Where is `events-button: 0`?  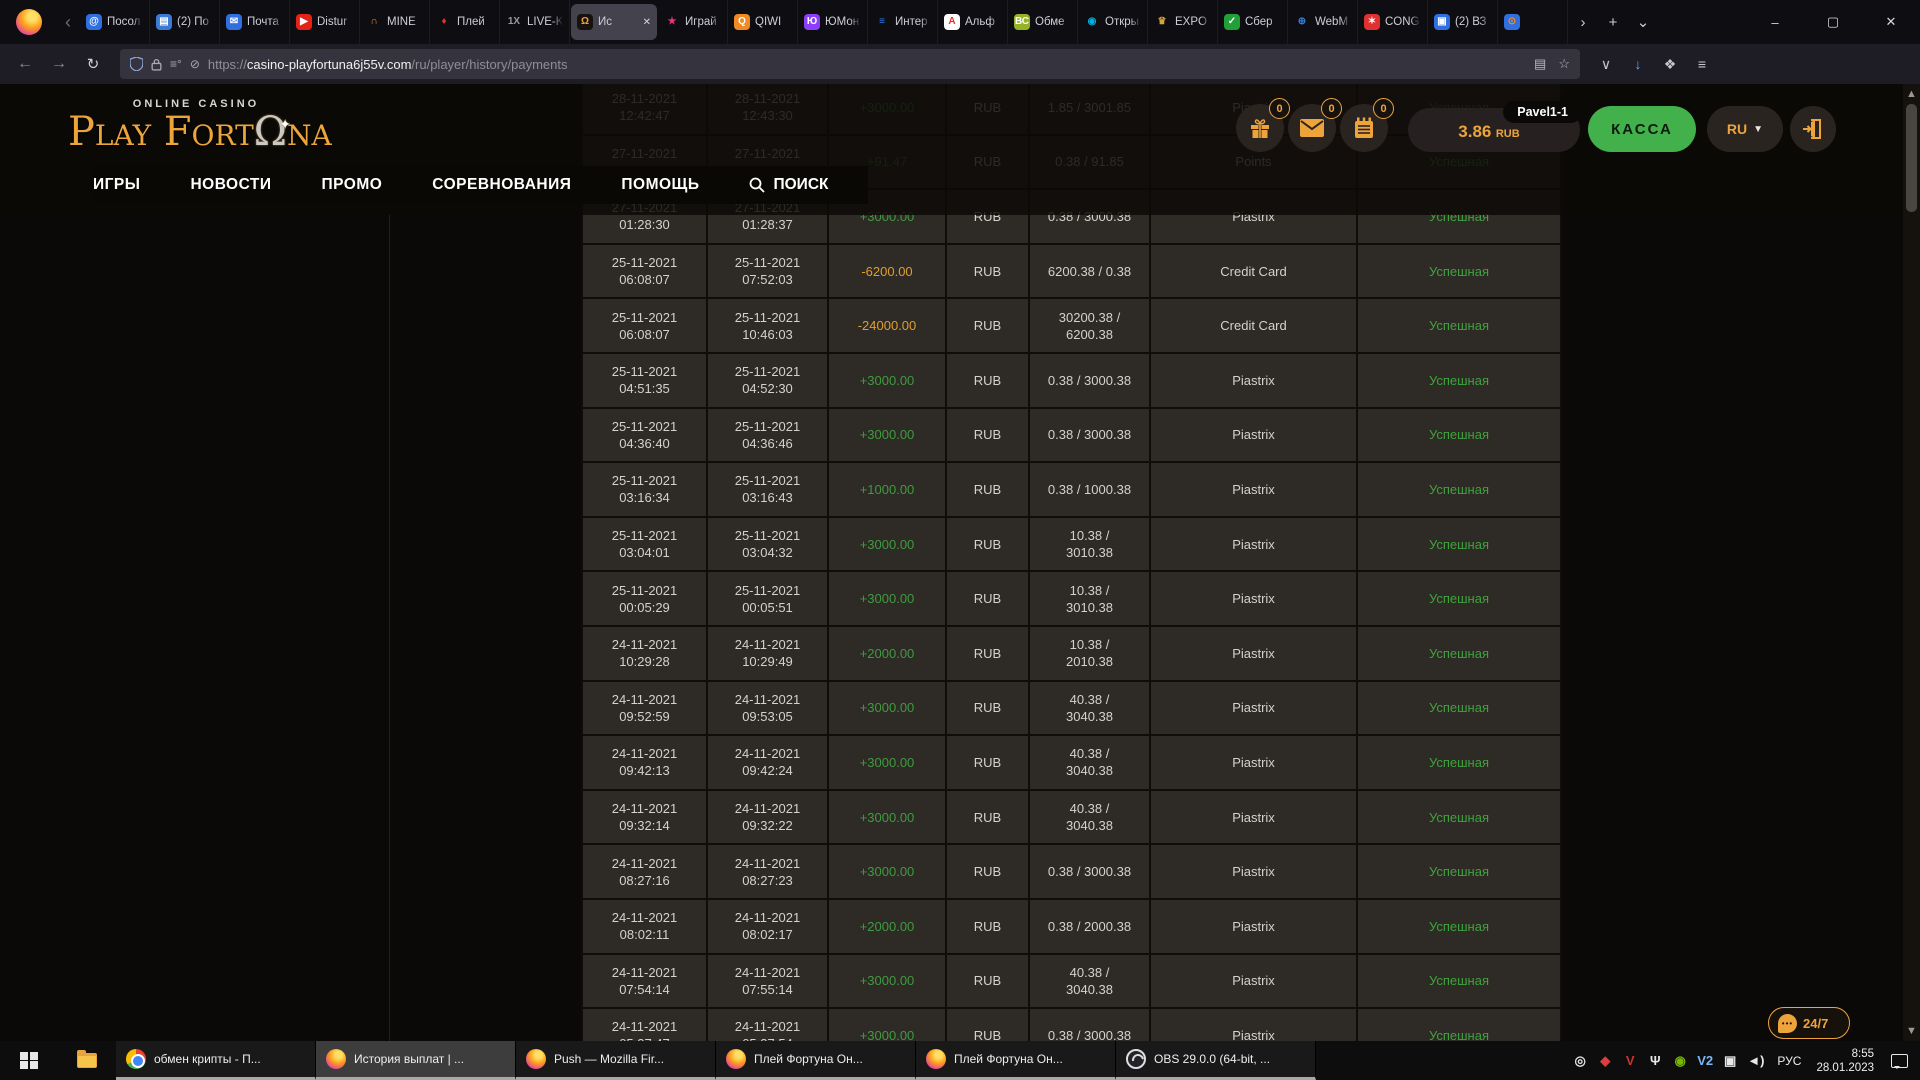
events-button: 0 is located at coordinates (1367, 125).